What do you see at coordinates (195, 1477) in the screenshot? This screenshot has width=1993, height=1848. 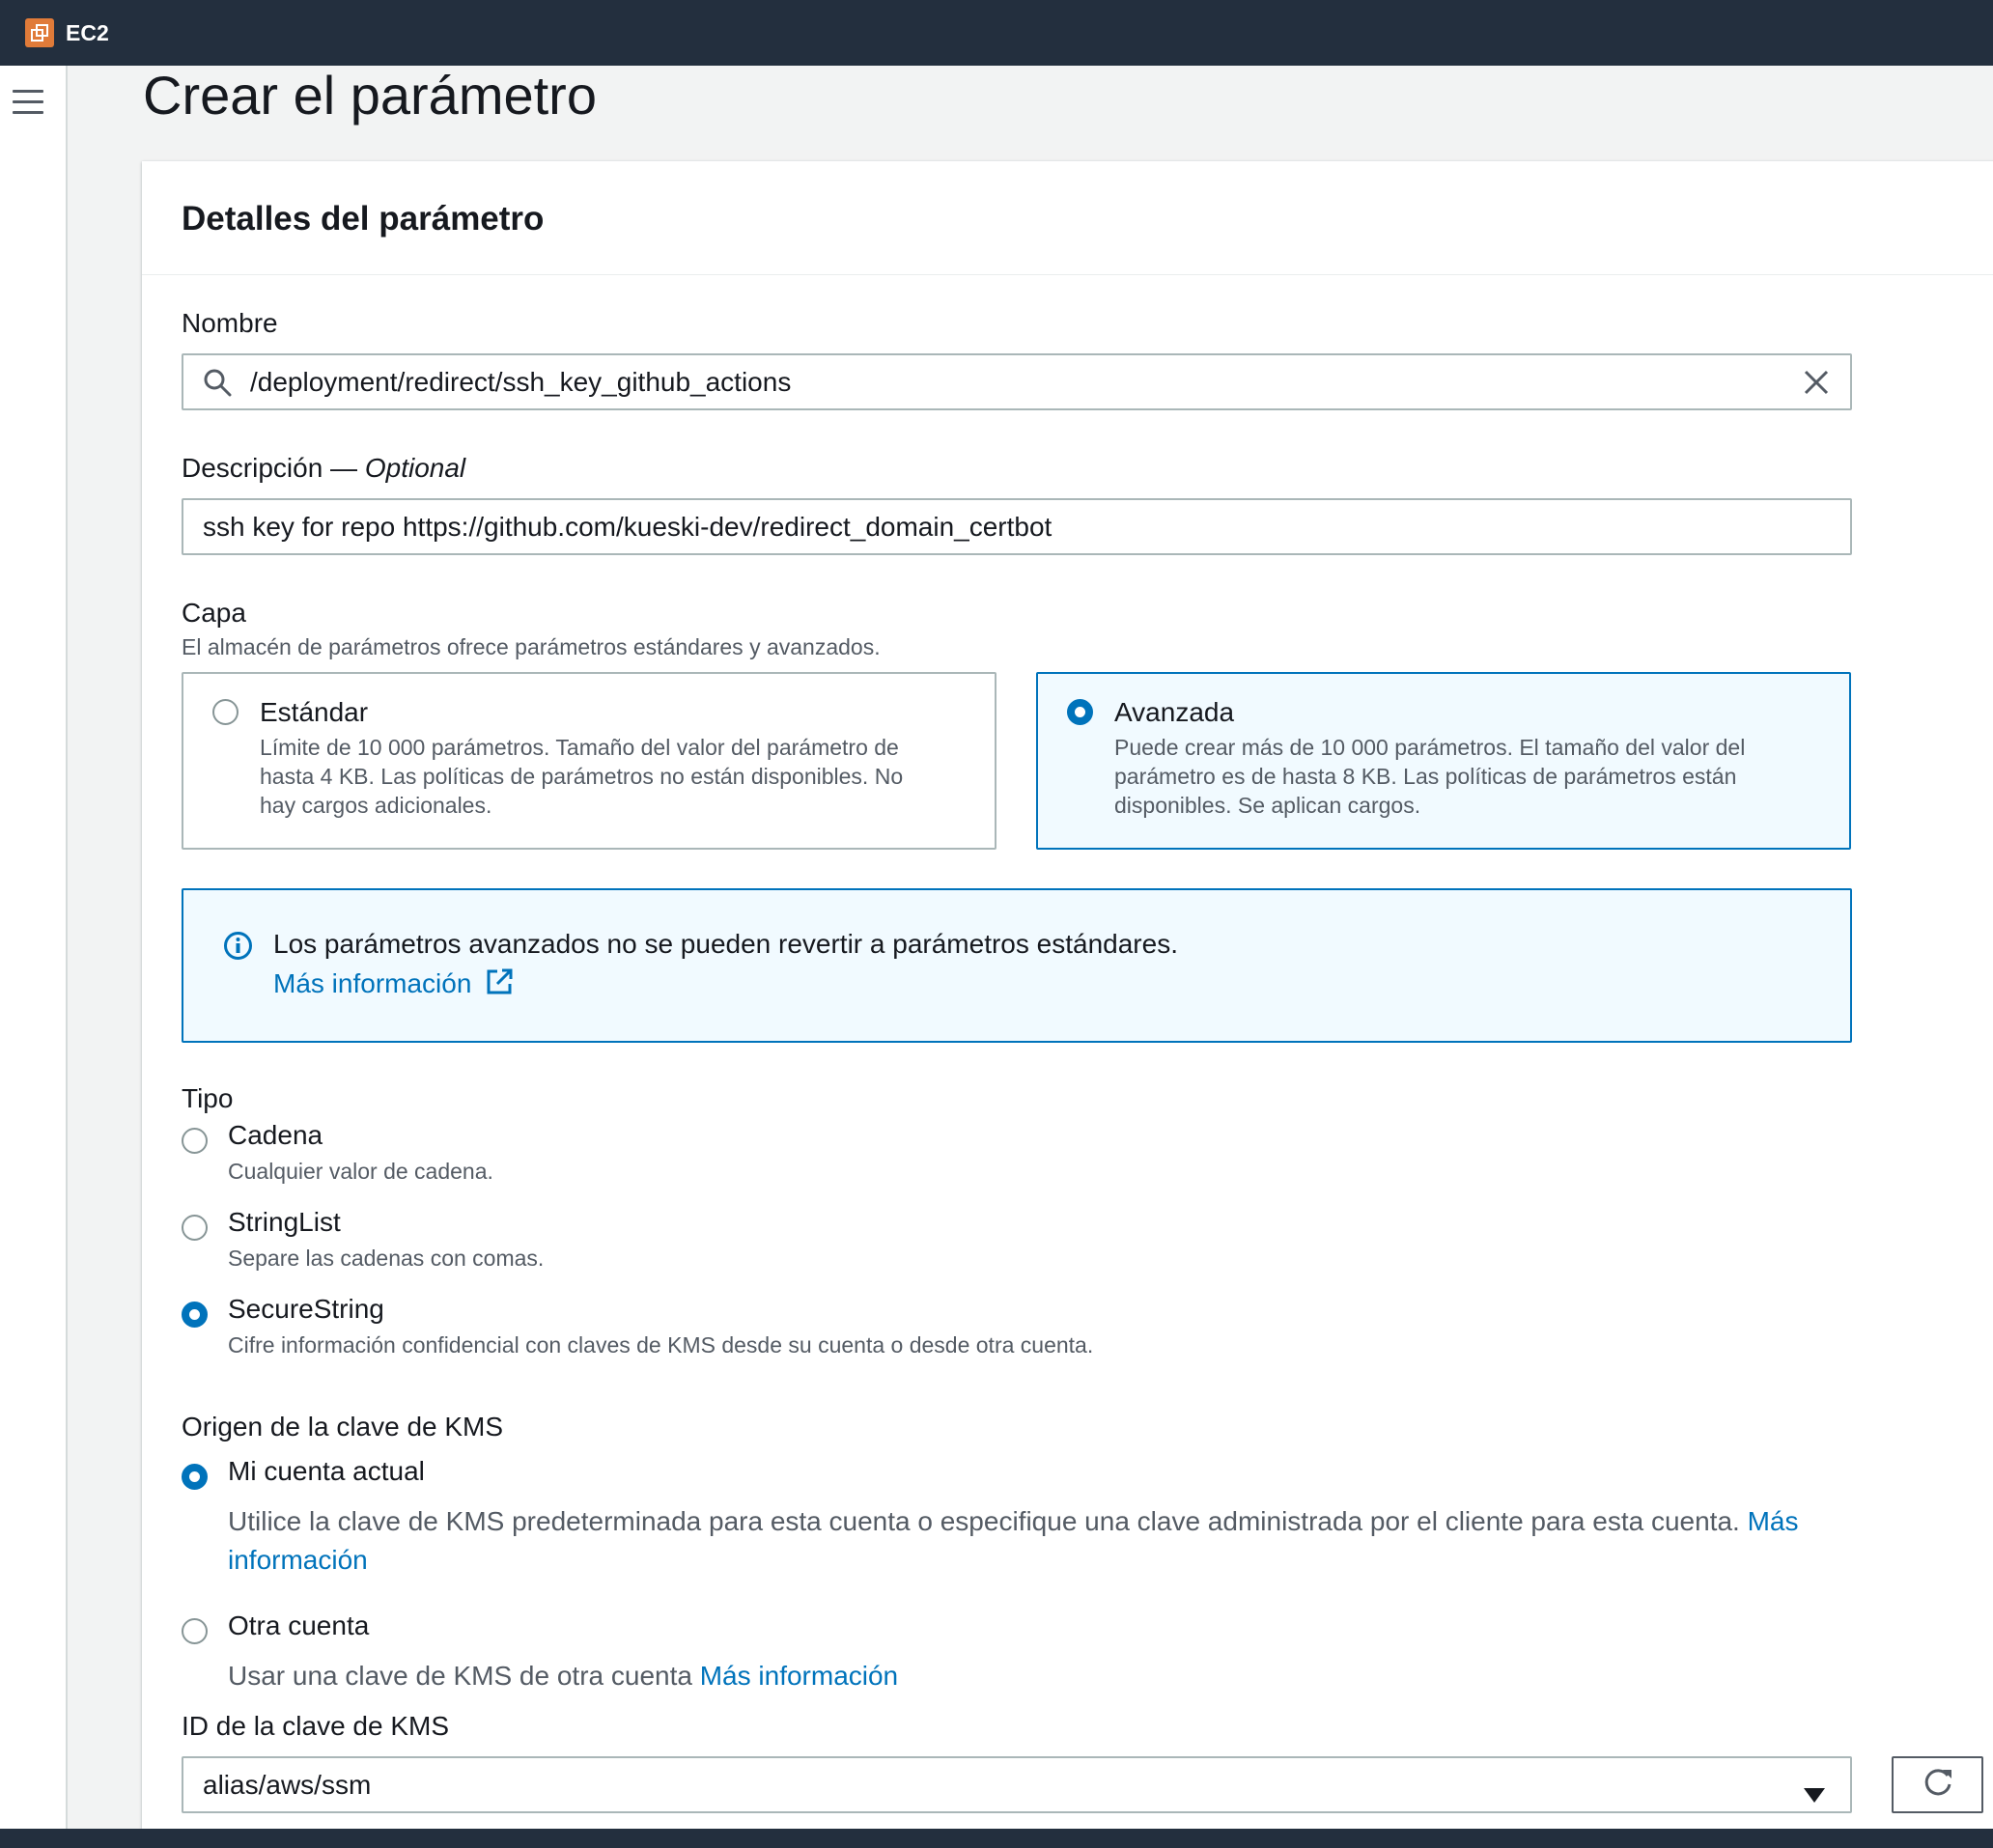 I see `kms-current-account-radio` at bounding box center [195, 1477].